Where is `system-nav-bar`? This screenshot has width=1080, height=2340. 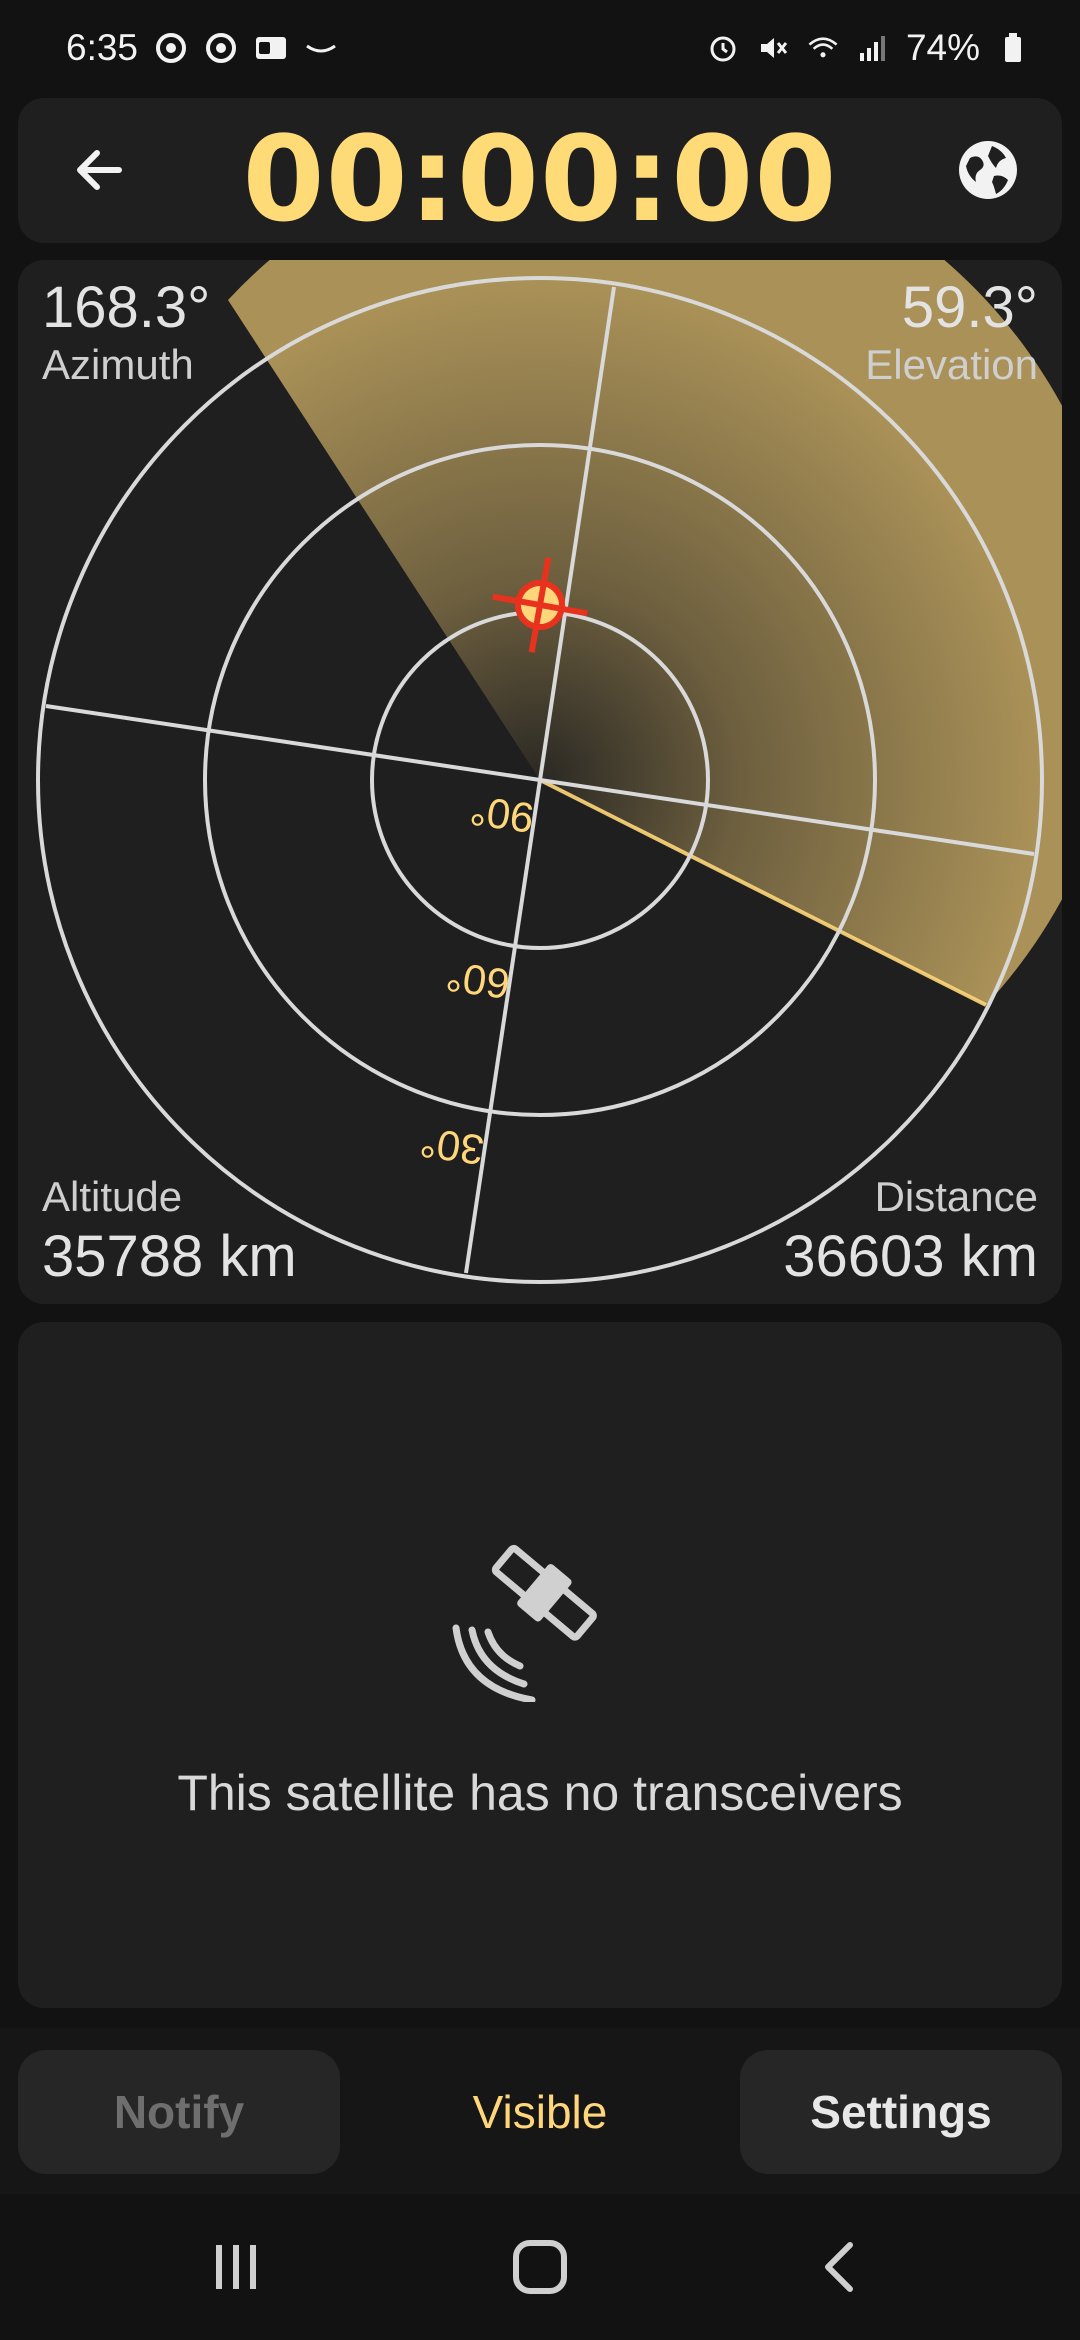
system-nav-bar is located at coordinates (540, 2267).